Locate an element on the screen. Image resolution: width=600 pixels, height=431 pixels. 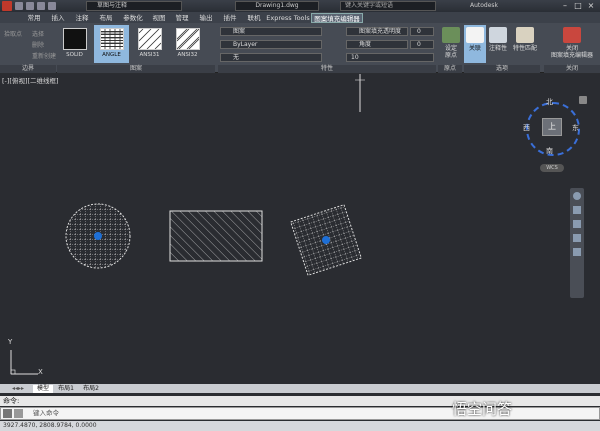
tab-home: 常用 is located at coordinates (34, 18).